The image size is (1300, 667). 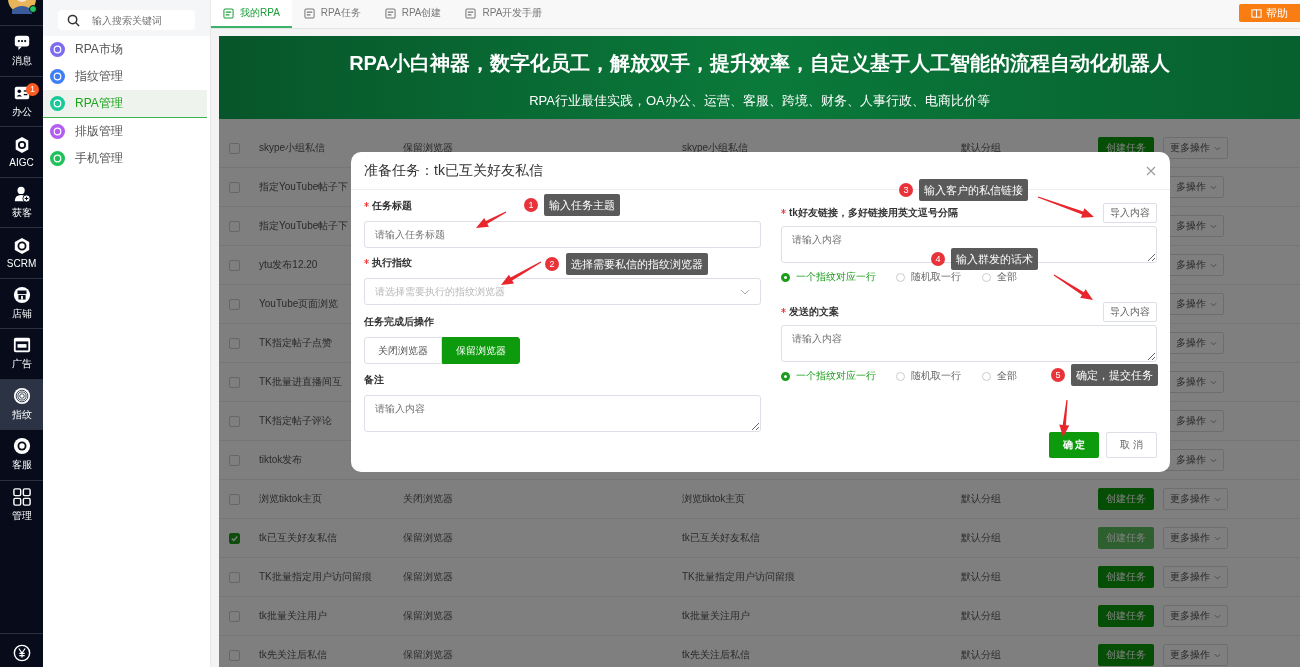 What do you see at coordinates (1131, 445) in the screenshot?
I see `cancel-button: 取 消` at bounding box center [1131, 445].